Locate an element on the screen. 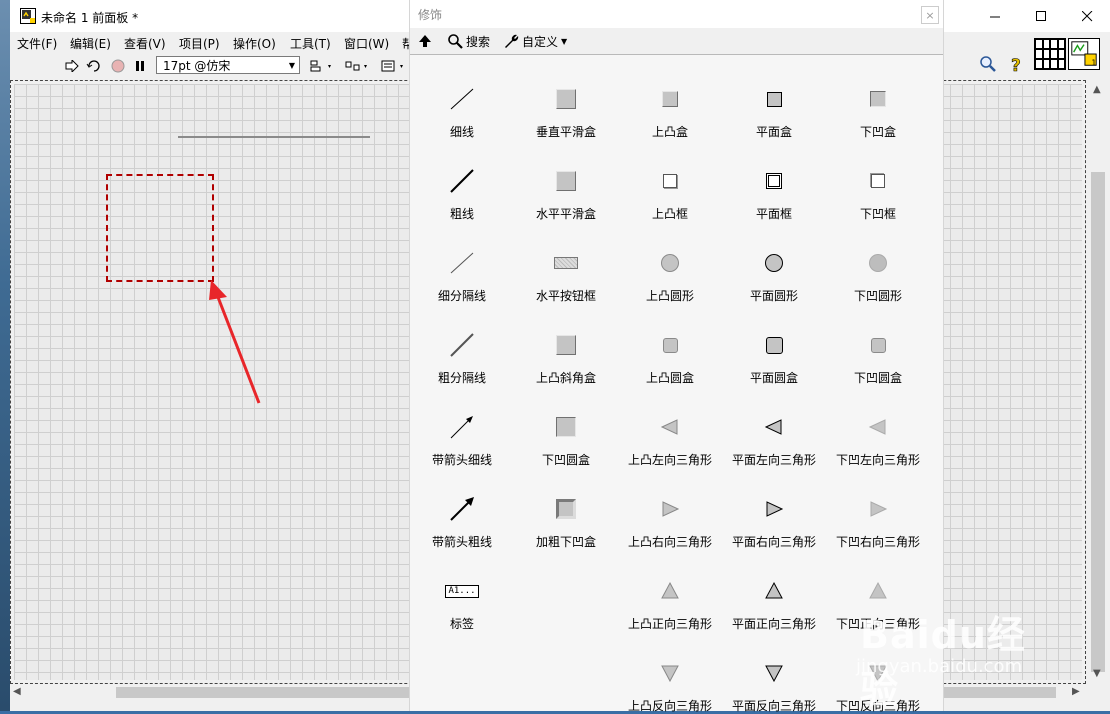 The height and width of the screenshot is (714, 1110). palette-item-thick-arrow-line: 带箭头粗线 is located at coordinates (462, 507).